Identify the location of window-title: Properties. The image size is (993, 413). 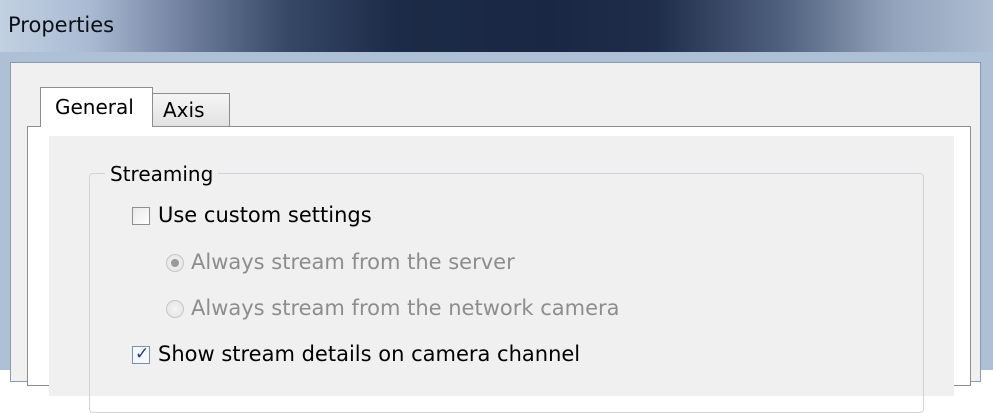
(61, 25).